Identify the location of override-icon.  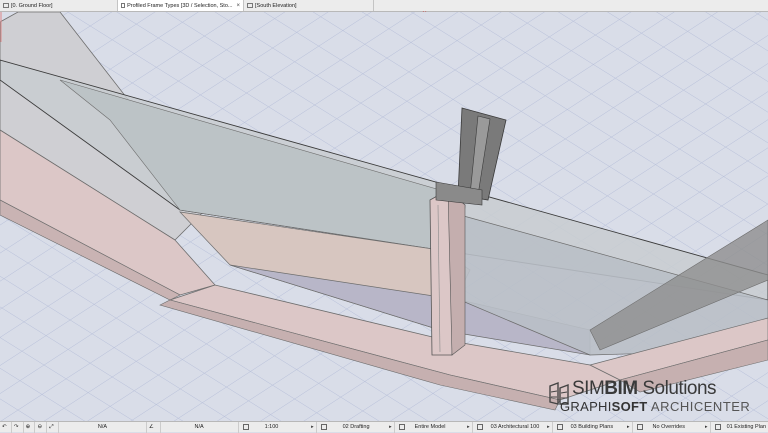
(639, 427).